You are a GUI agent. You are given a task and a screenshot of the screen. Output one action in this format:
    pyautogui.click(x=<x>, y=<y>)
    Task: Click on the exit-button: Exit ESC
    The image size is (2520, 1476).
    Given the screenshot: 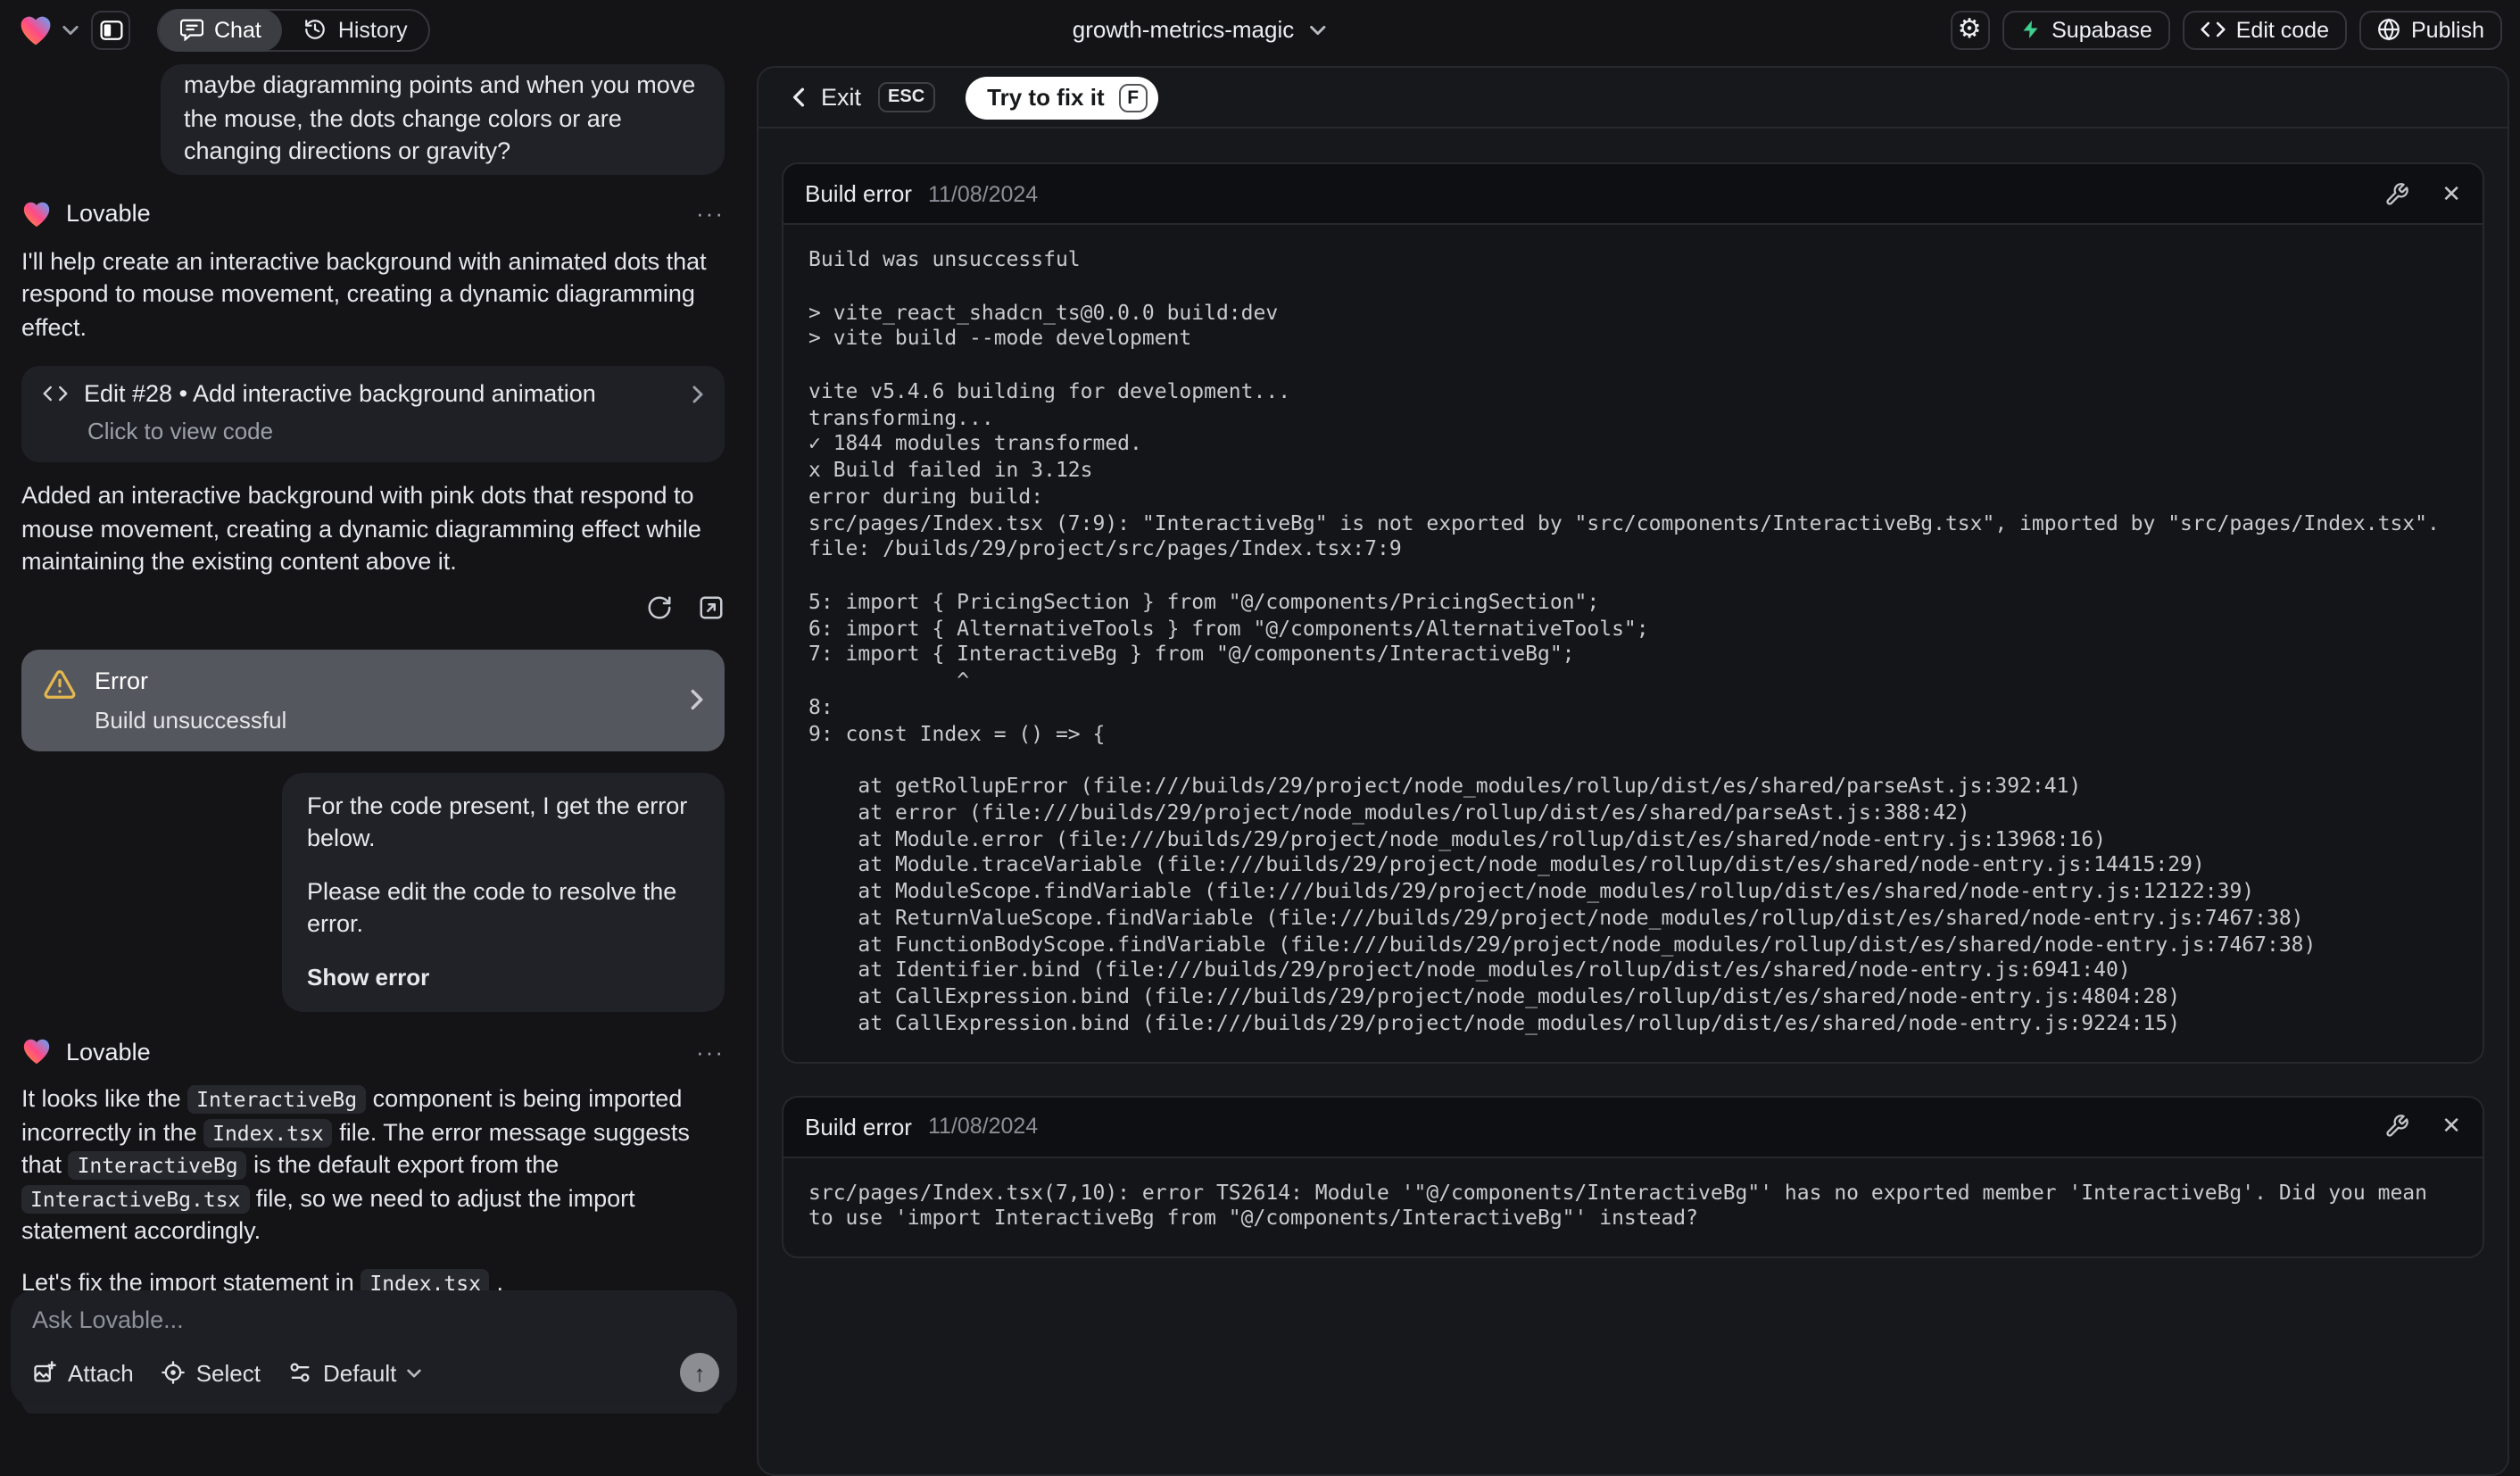 What is the action you would take?
    pyautogui.click(x=864, y=97)
    